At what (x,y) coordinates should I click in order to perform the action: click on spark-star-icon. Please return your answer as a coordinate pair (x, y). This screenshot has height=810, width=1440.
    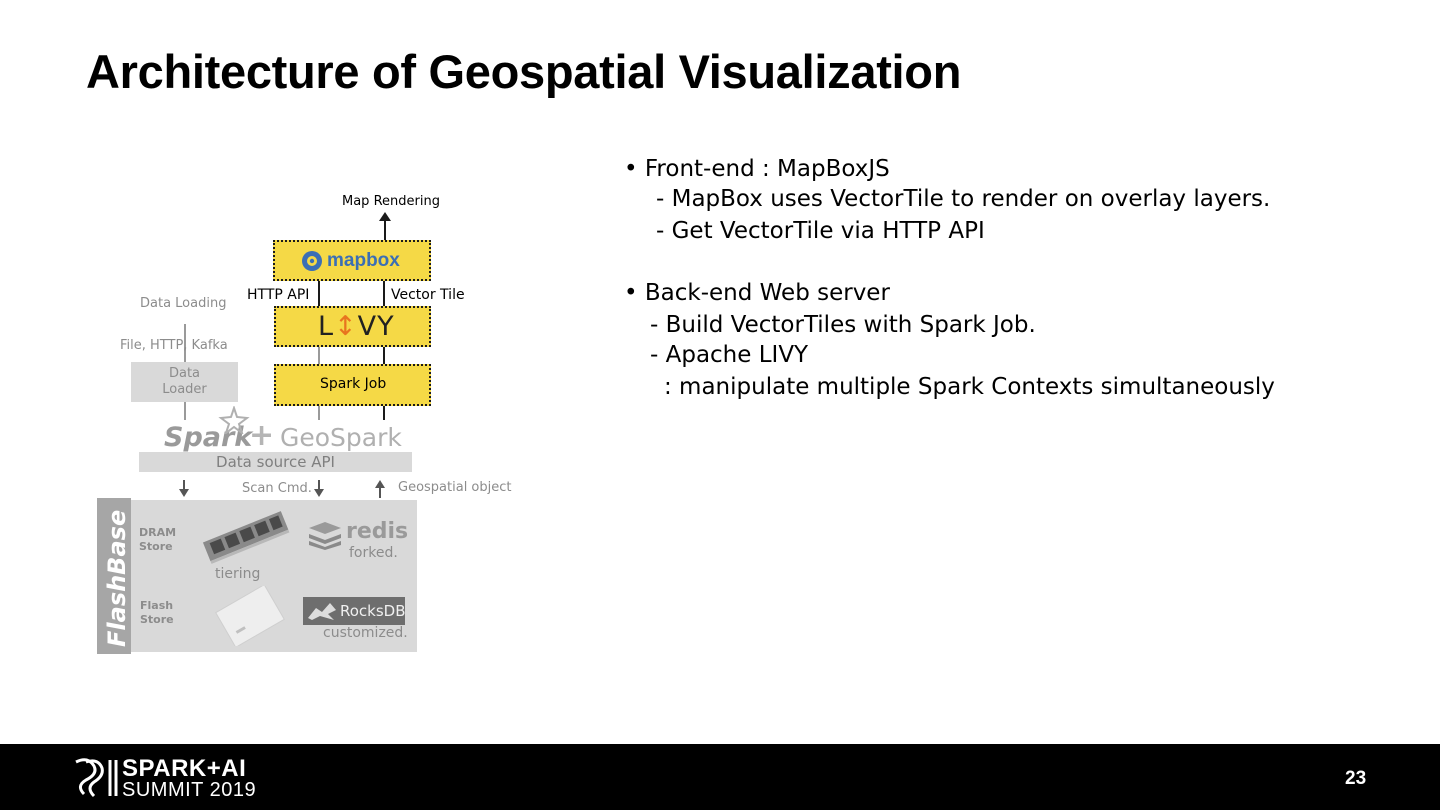
    Looking at the image, I should click on (234, 420).